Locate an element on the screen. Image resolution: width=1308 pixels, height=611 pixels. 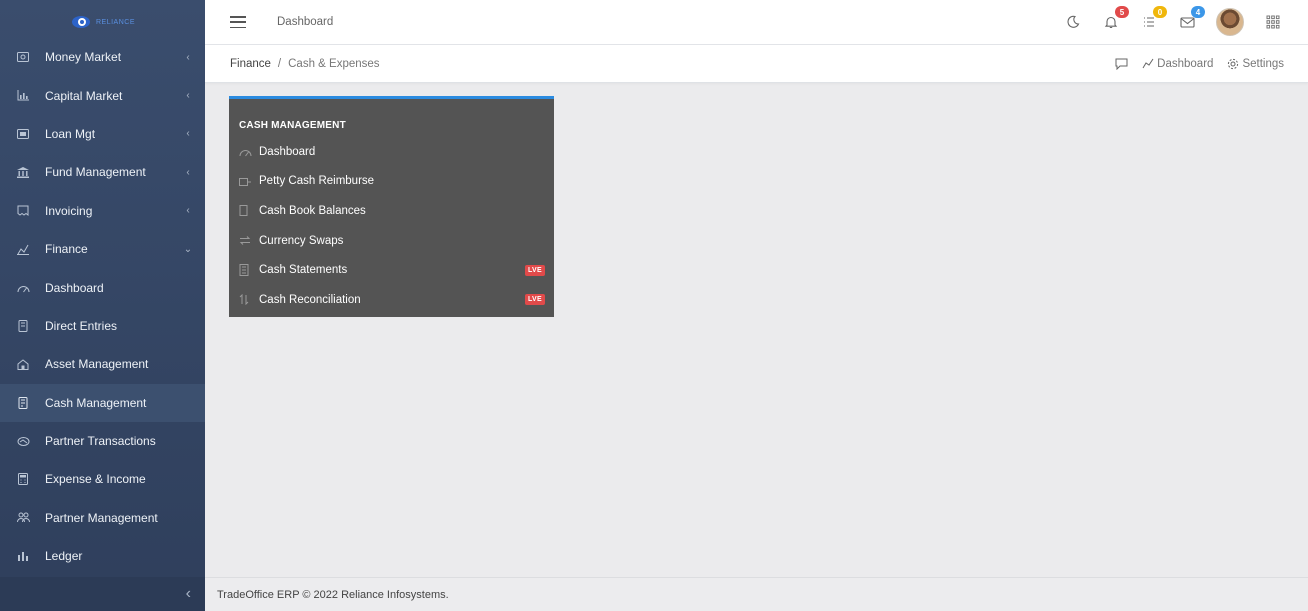
sidebar-item-label: Fund Management is located at coordinates (95, 172).